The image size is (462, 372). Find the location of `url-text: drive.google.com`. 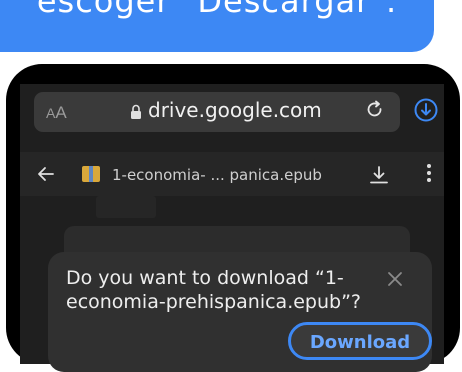

url-text: drive.google.com is located at coordinates (235, 110).